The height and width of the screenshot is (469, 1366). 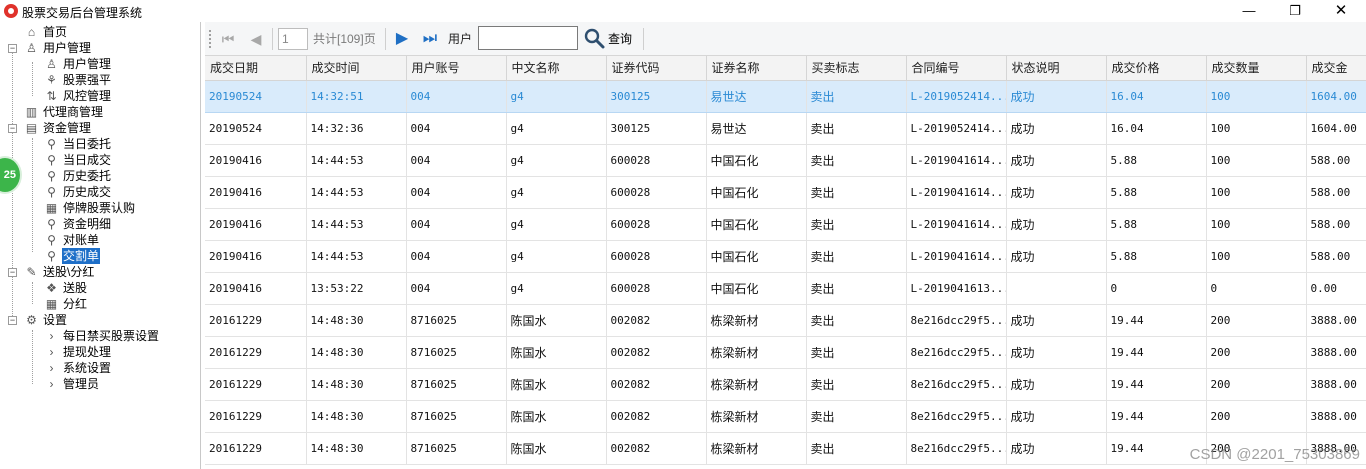 What do you see at coordinates (1336, 68) in the screenshot?
I see `column-header: 成交金` at bounding box center [1336, 68].